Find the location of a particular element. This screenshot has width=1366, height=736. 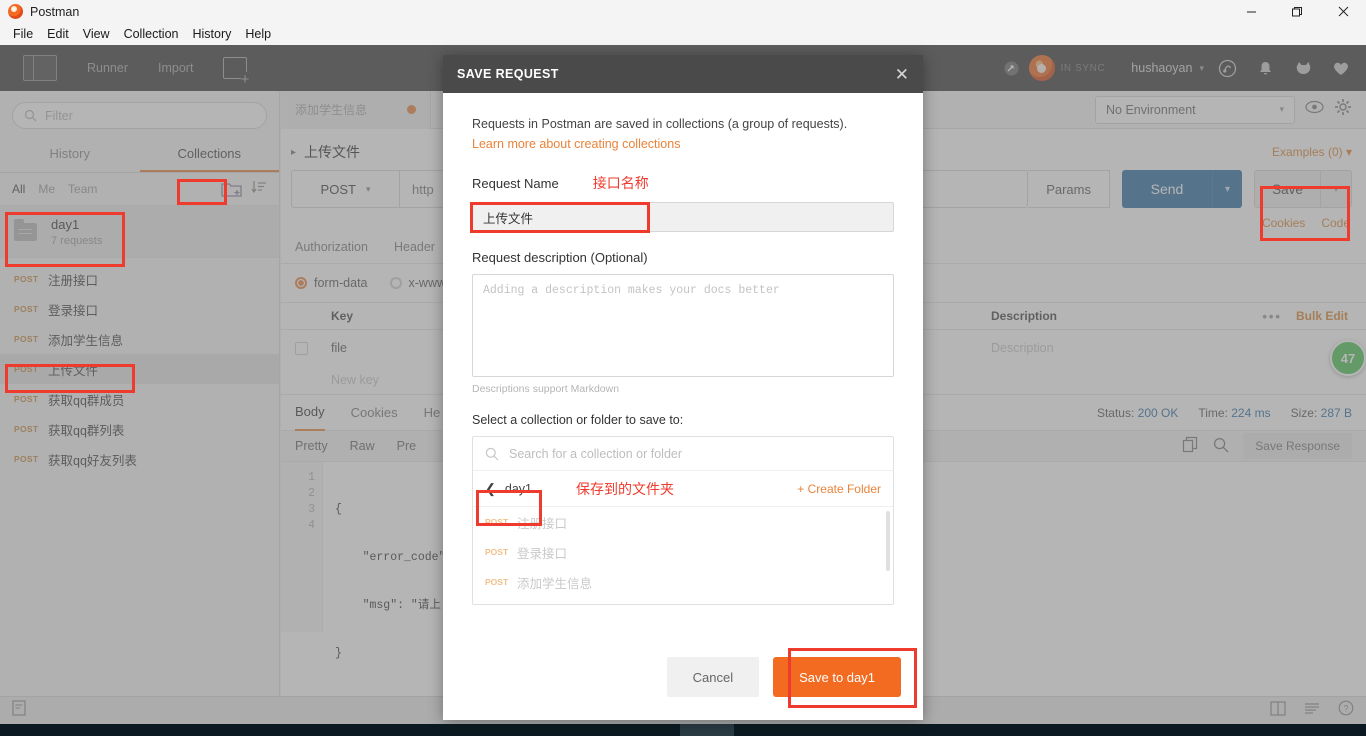

picker-list: POST 注册接口 POST 登录接口 POST 添加学生信息 is located at coordinates (683, 555).